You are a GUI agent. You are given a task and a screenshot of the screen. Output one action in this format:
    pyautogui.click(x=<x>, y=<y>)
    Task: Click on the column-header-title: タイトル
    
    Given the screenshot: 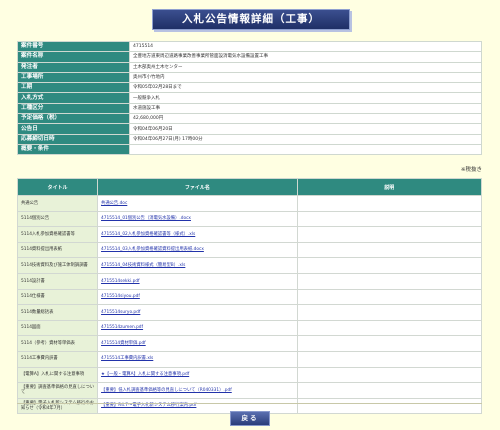 What is the action you would take?
    pyautogui.click(x=57, y=187)
    